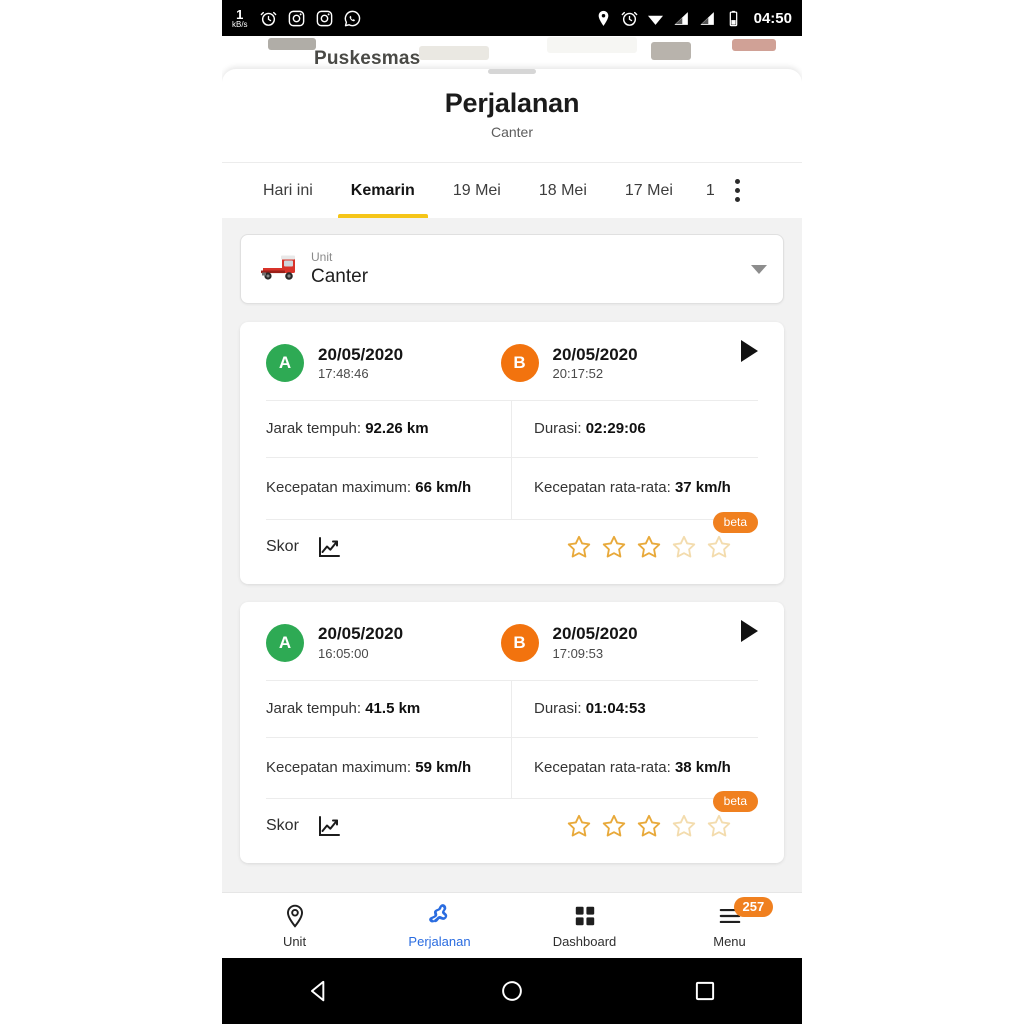  Describe the element at coordinates (240, 24) in the screenshot. I see `network-speed-unit: kB/s` at that location.